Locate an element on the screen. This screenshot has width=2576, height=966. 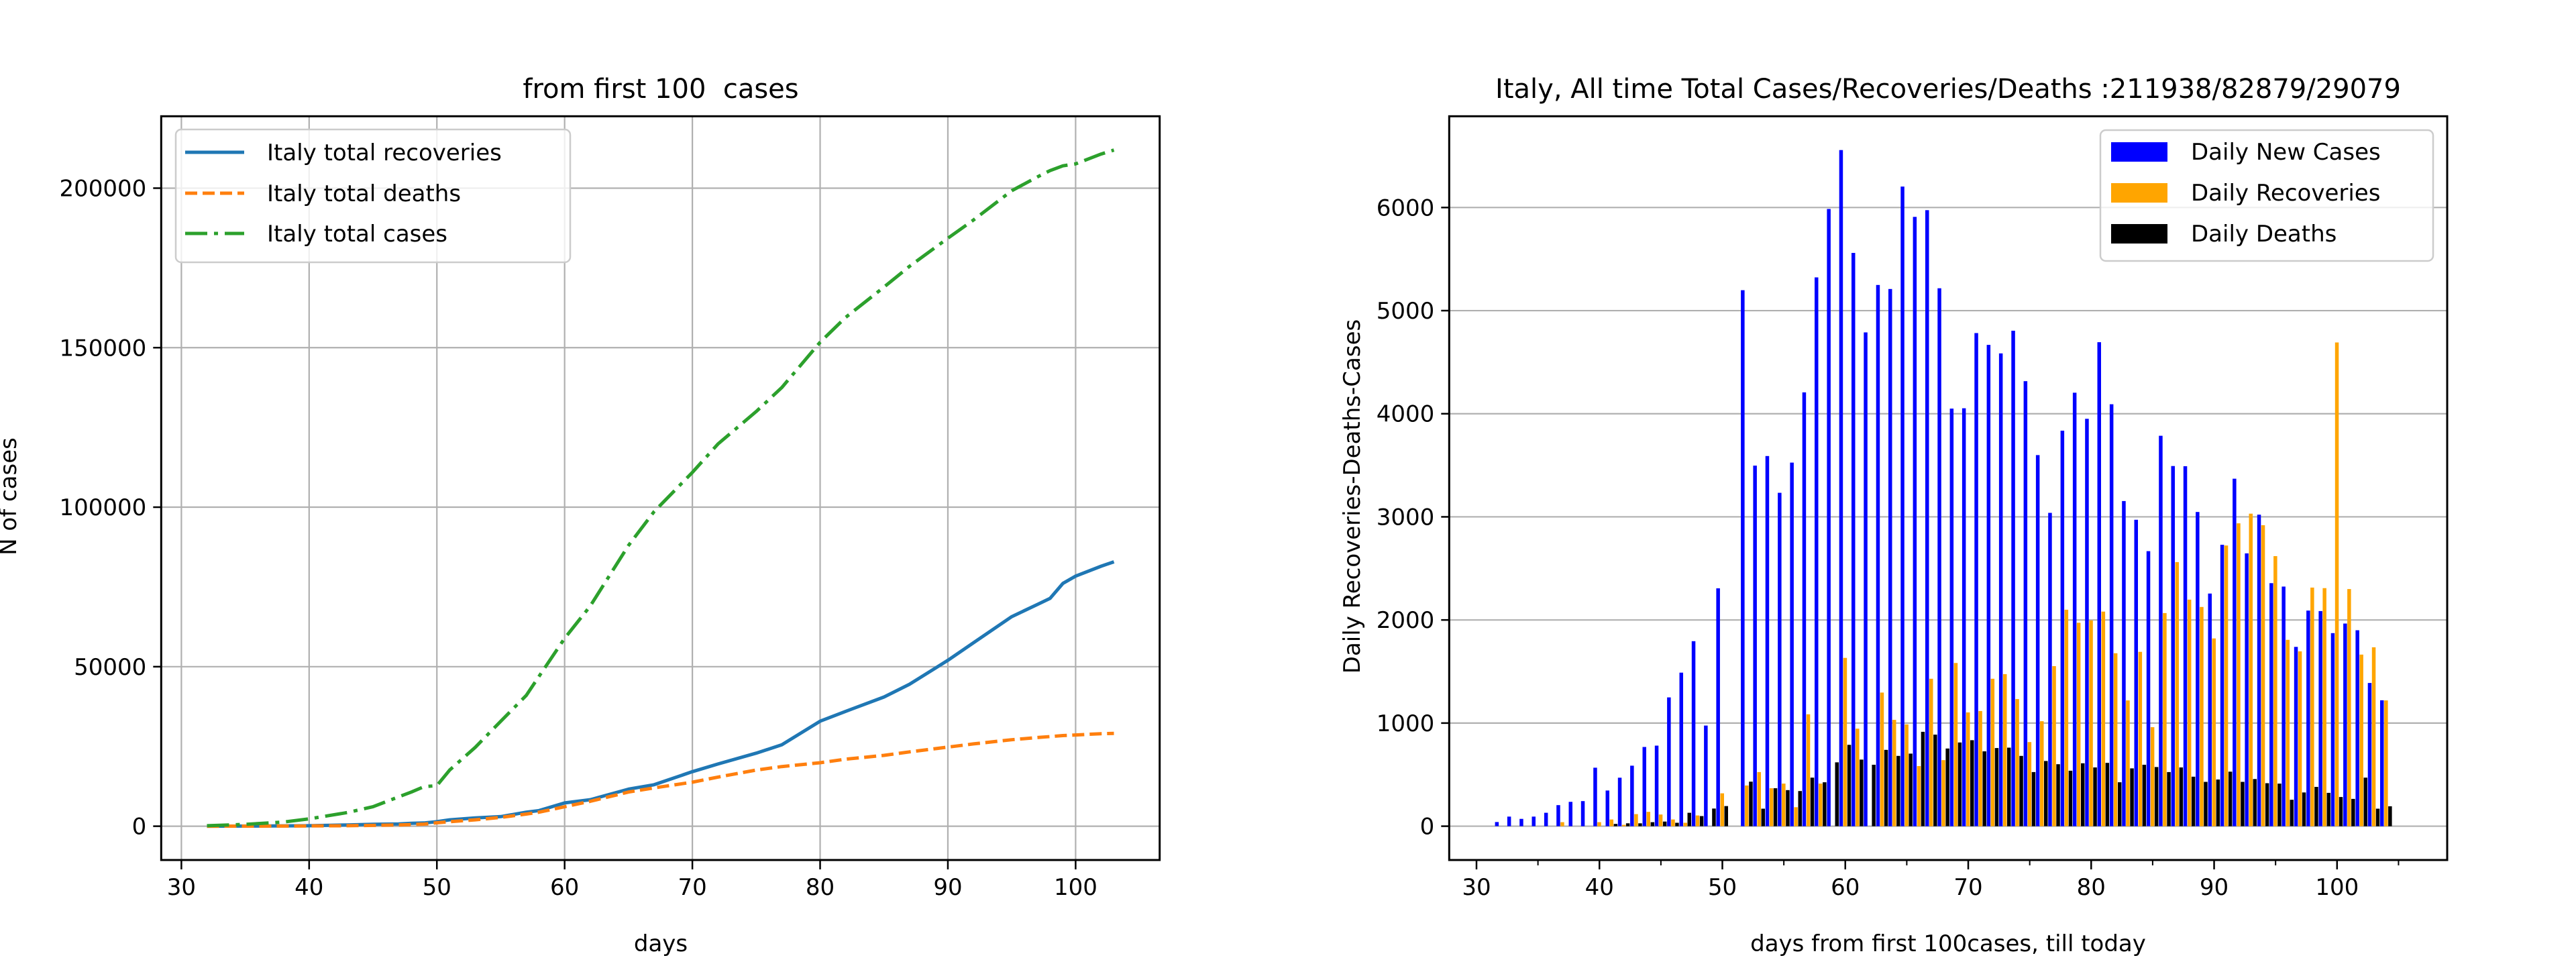
y-tick-label: 150000 is located at coordinates (103, 348).